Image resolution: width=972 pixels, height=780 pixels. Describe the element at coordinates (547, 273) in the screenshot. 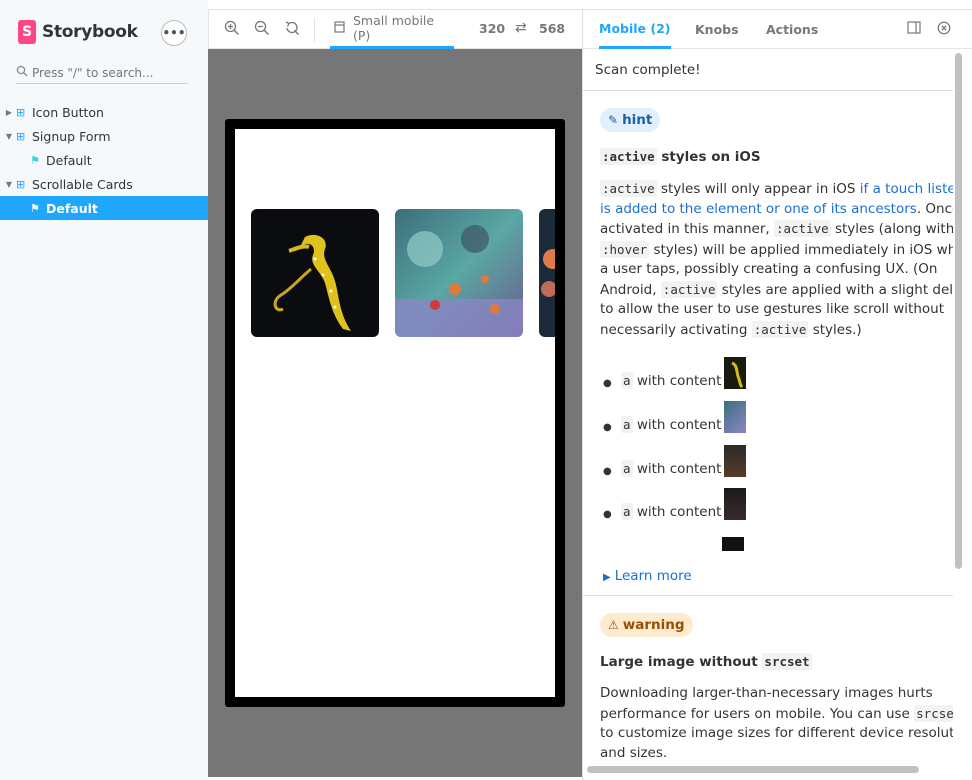

I see `card-clownfish` at that location.